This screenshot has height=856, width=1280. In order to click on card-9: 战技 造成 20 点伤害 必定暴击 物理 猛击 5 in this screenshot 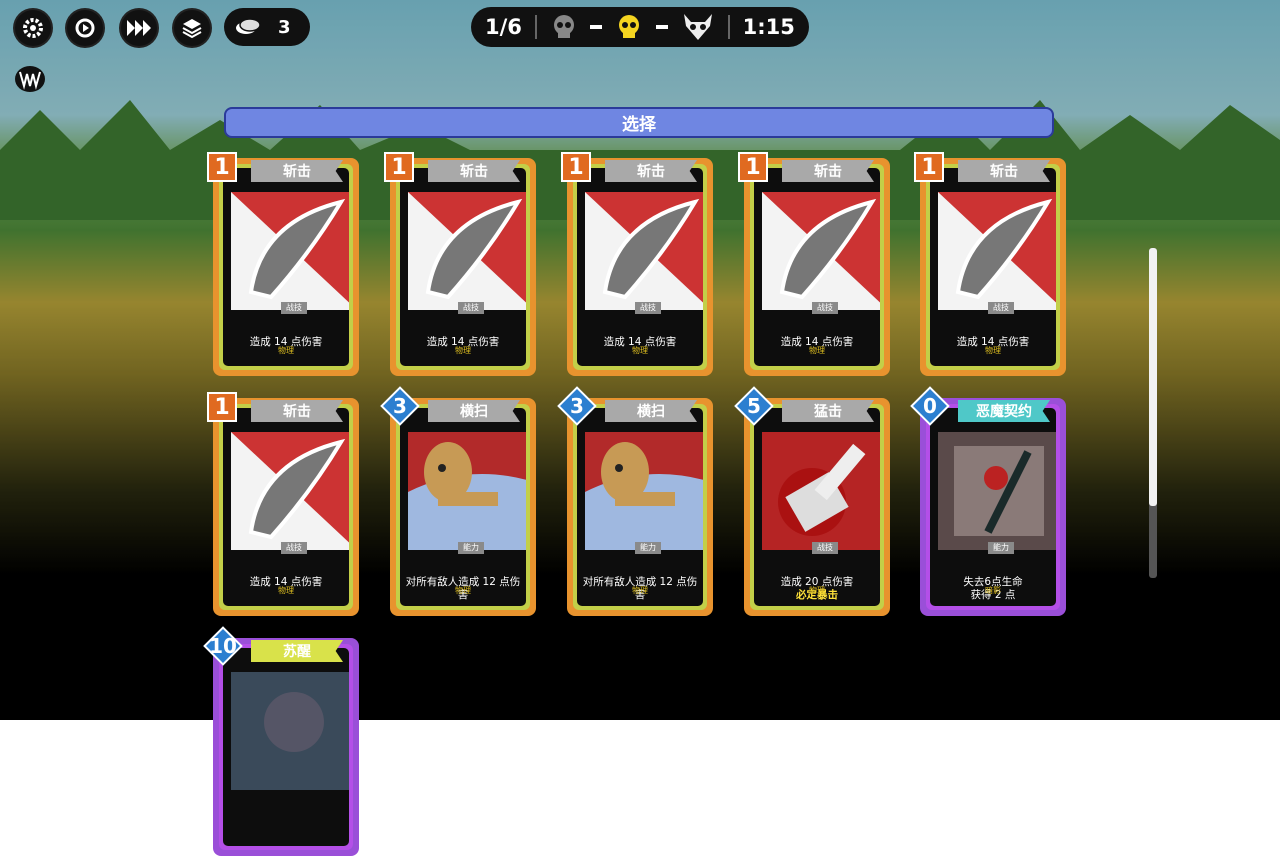, I will do `click(812, 501)`.